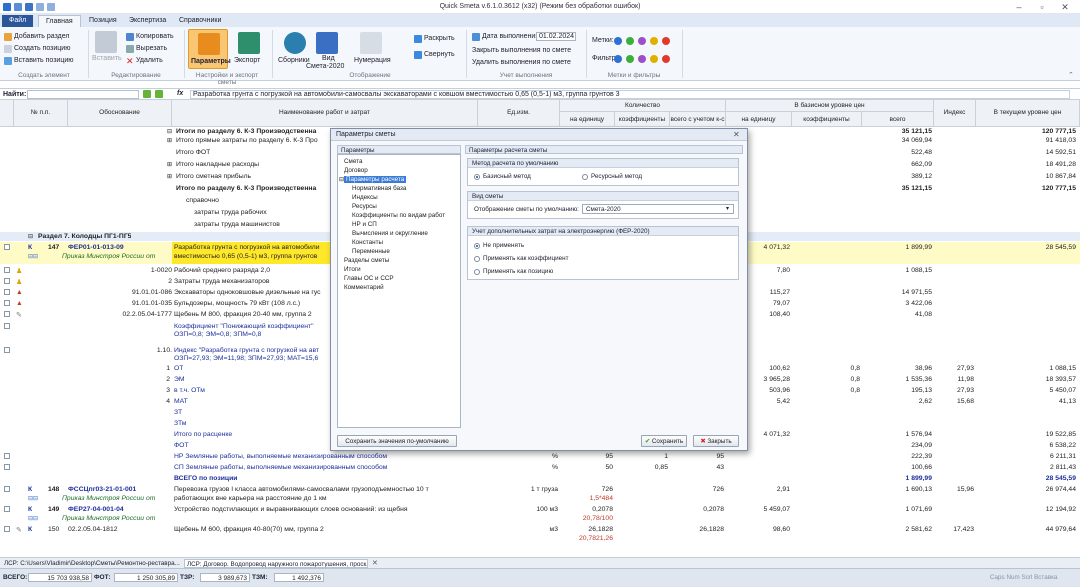  I want to click on minimize-icon: –, so click(1019, 7).